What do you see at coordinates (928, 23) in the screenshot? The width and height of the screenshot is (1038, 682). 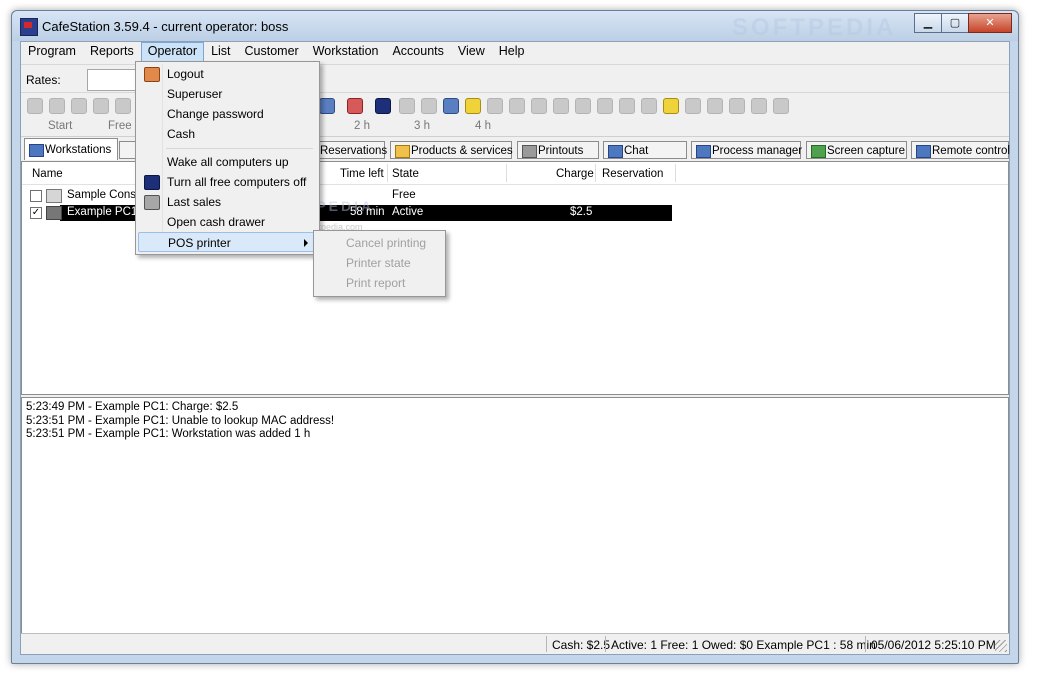 I see `minimize-button: ▁` at bounding box center [928, 23].